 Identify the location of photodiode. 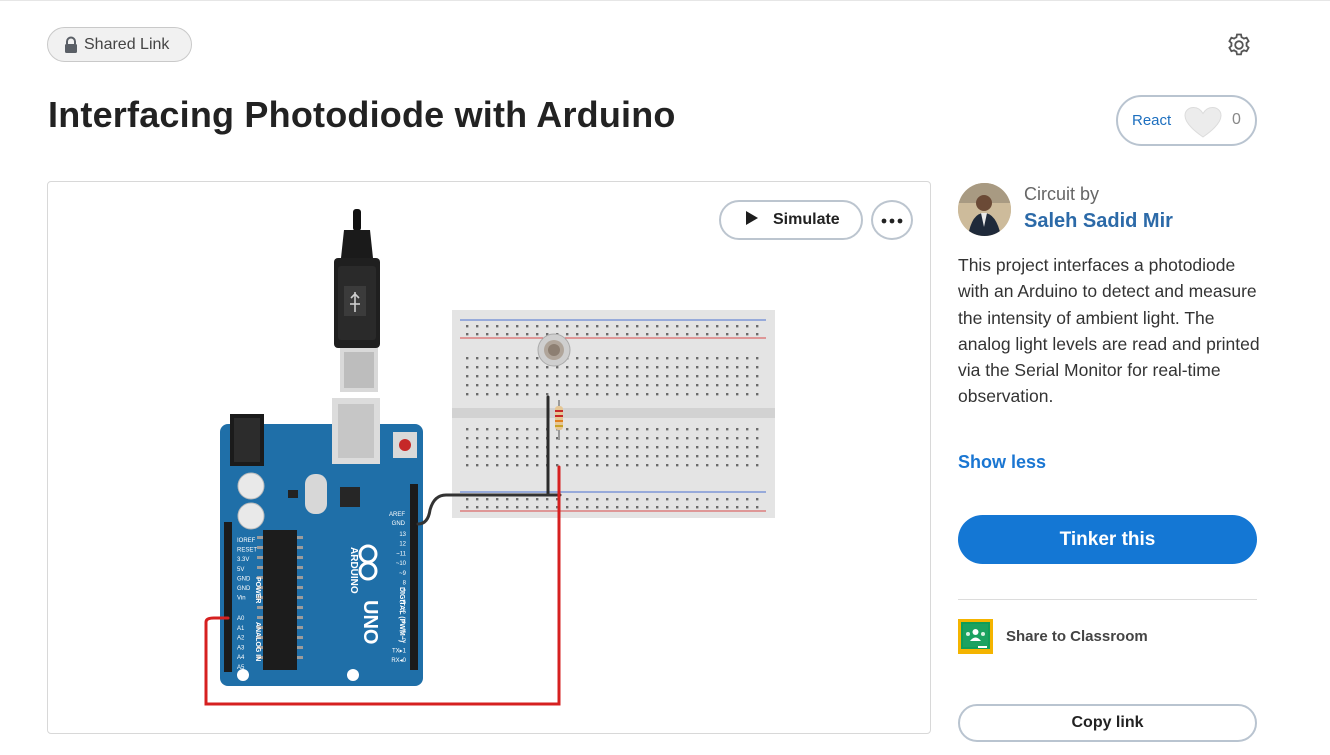
(554, 350).